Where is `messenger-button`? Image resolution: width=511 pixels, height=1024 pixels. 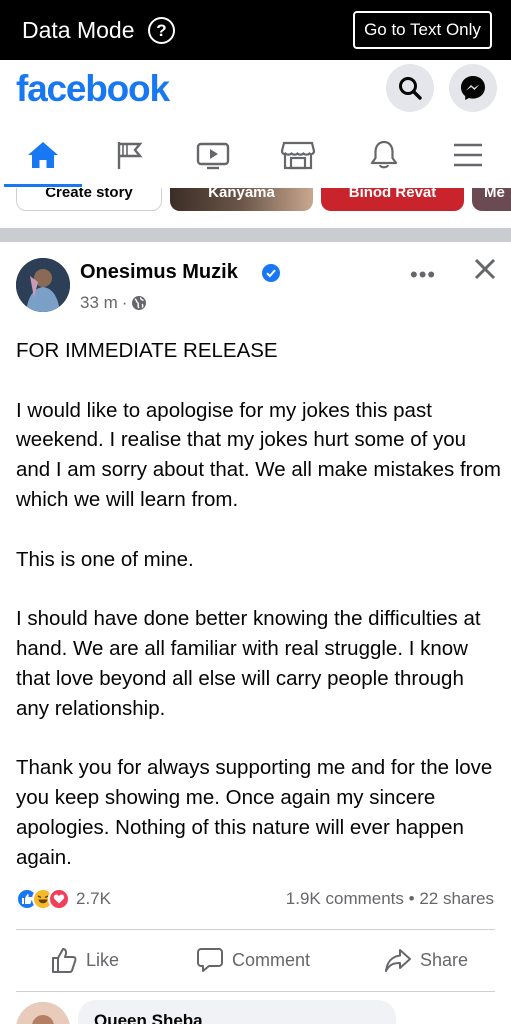
messenger-button is located at coordinates (473, 88).